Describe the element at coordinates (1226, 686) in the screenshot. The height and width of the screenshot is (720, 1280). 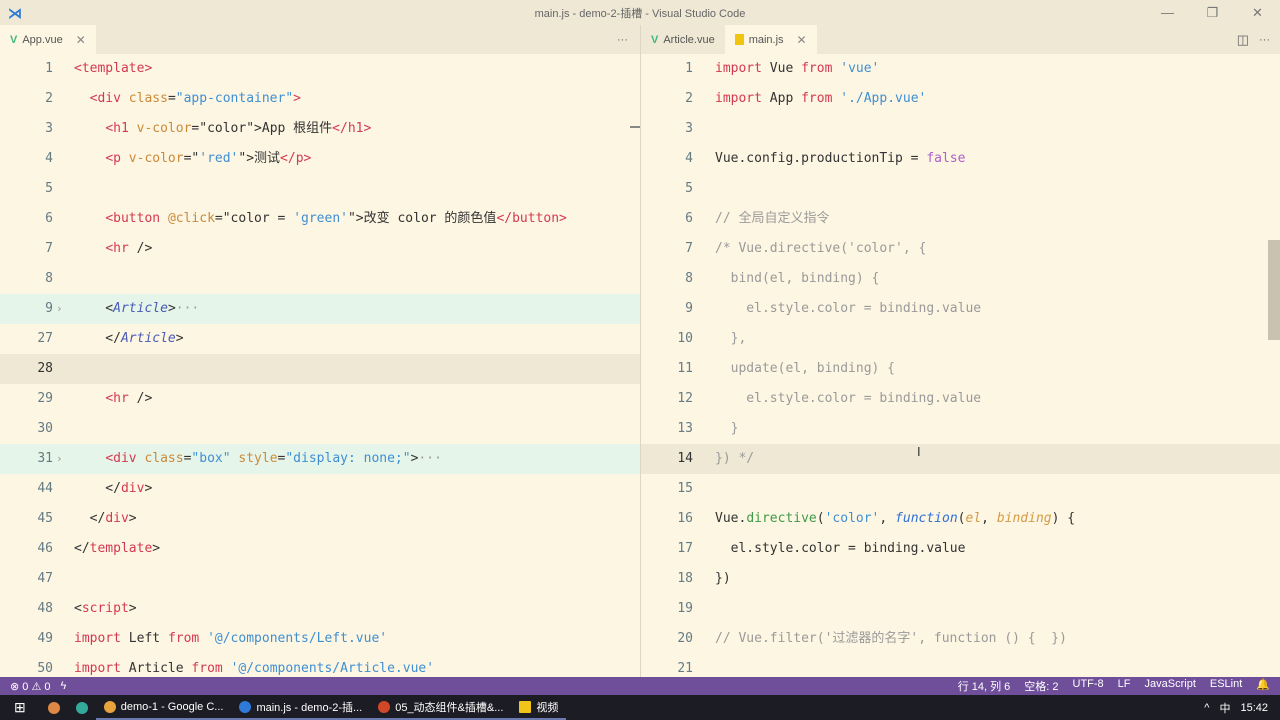
I see `eslint-status: ESLint` at that location.